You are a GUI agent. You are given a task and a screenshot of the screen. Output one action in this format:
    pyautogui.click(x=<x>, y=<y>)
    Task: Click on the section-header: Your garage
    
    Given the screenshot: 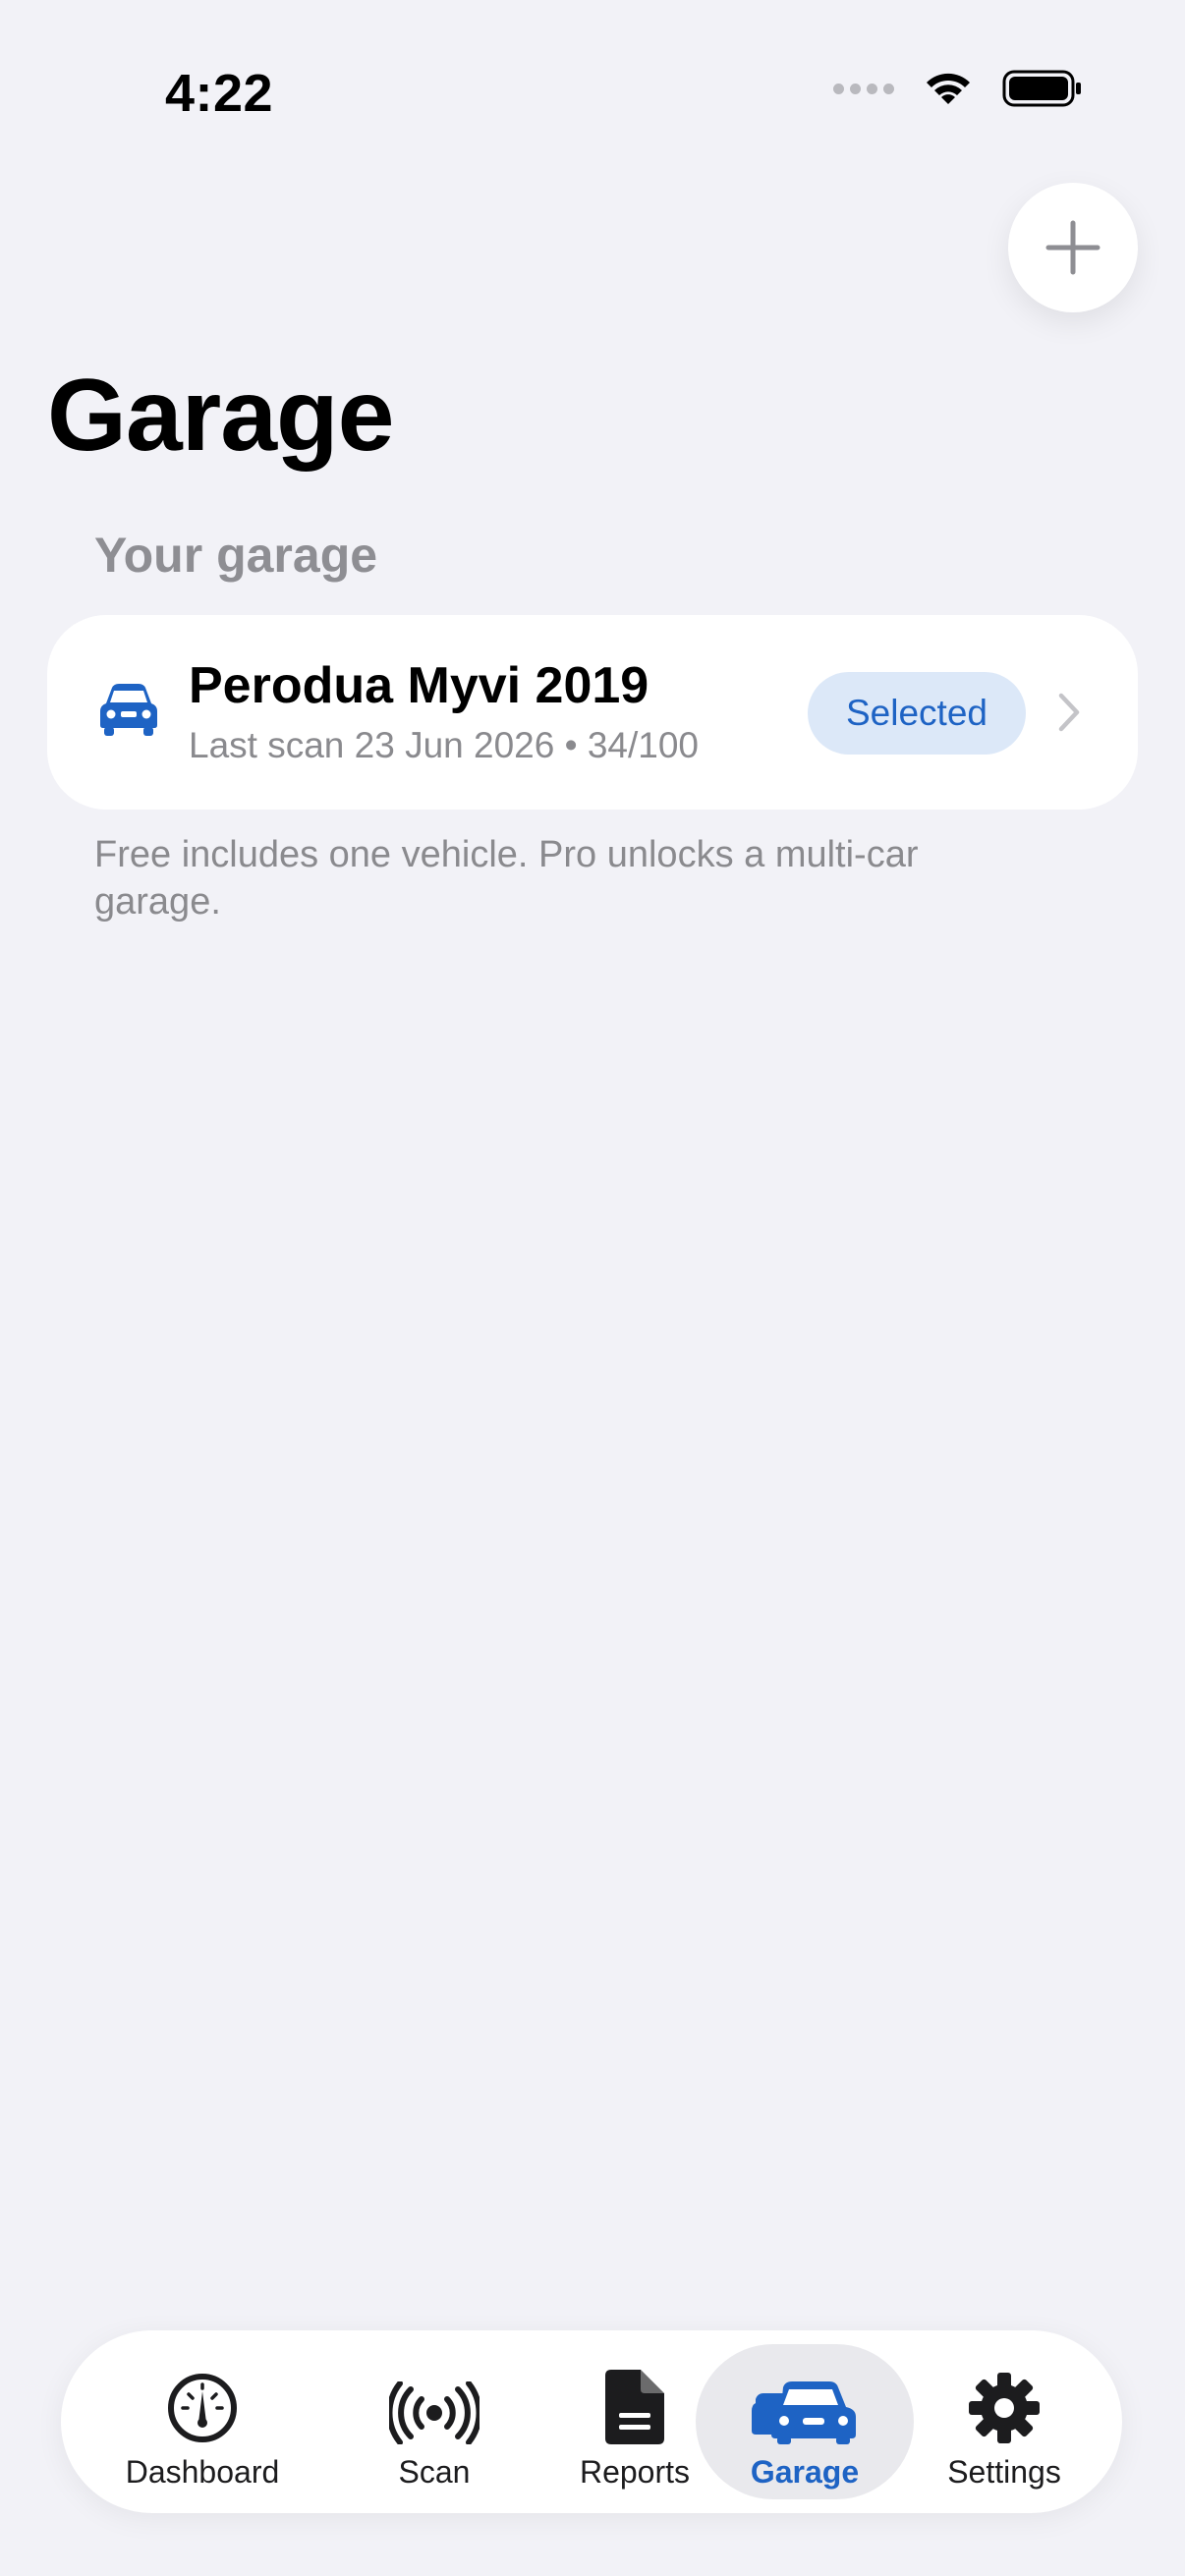 What is the action you would take?
    pyautogui.click(x=236, y=555)
    